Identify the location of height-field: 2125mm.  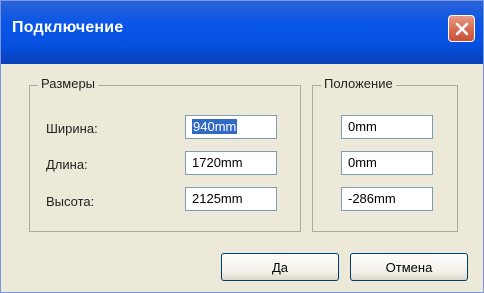
(231, 199).